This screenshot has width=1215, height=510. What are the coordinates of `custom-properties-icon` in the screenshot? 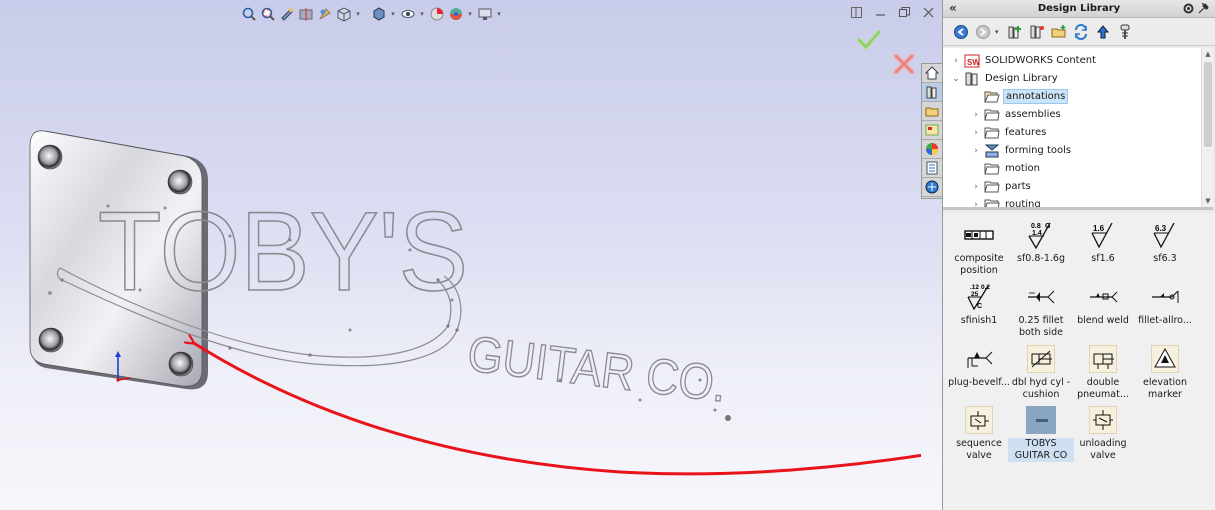 It's located at (932, 168).